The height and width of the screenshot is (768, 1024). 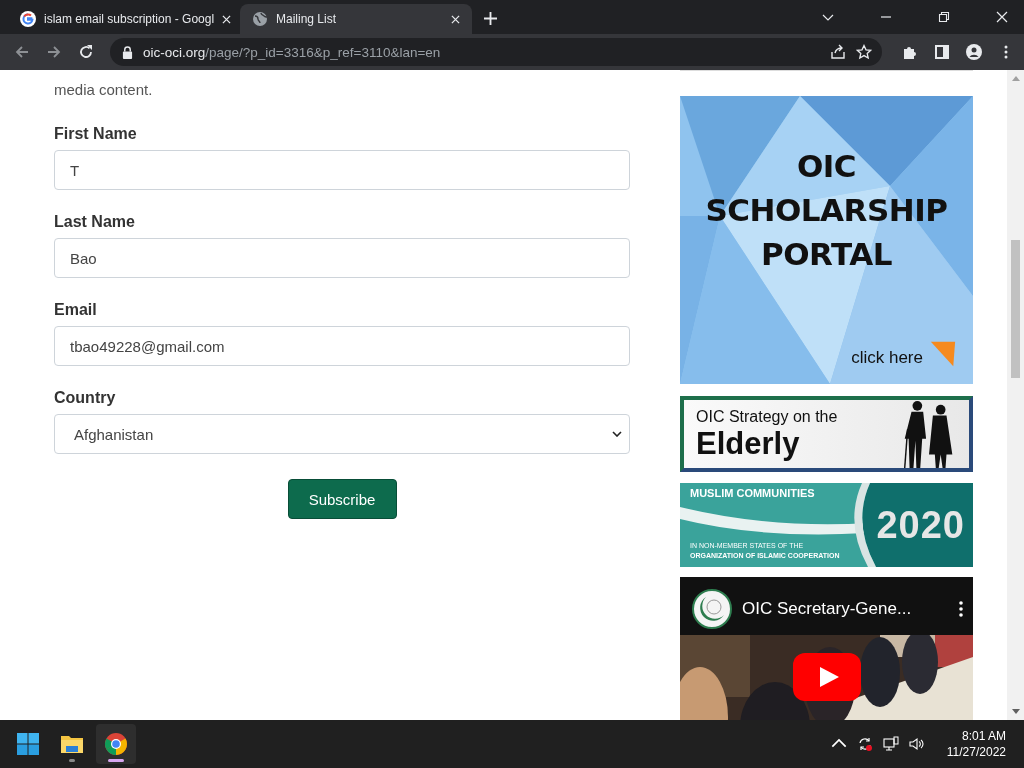 What do you see at coordinates (961, 609) in the screenshot?
I see `more-icon` at bounding box center [961, 609].